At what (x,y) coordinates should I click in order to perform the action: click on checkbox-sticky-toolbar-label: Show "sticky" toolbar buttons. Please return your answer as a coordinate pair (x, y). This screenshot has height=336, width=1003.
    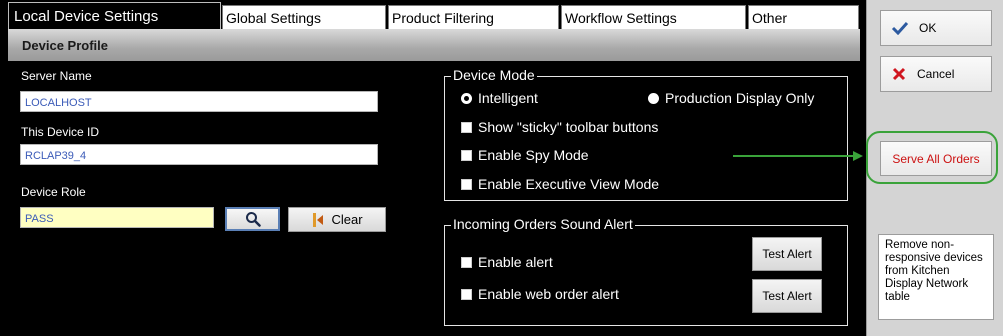
    Looking at the image, I should click on (568, 127).